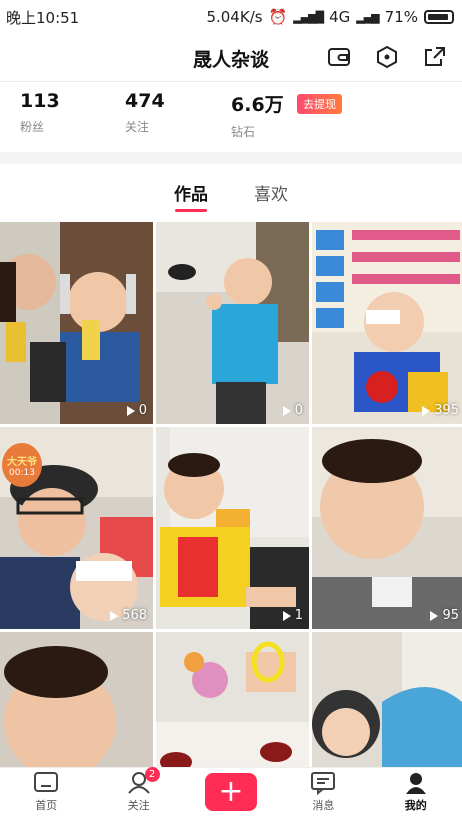 The height and width of the screenshot is (816, 462). I want to click on status-bar: 晚上10:51 5.04K/s ⏰ ▂▄▆█ 4G ▂▄▆ 71%, so click(231, 17).